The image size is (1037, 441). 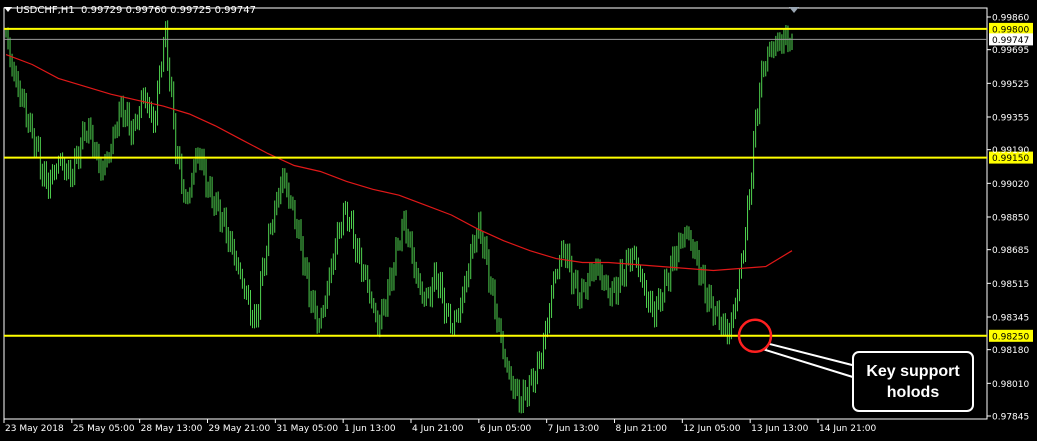 I want to click on y-tick-label: 0.99020, so click(x=1010, y=185).